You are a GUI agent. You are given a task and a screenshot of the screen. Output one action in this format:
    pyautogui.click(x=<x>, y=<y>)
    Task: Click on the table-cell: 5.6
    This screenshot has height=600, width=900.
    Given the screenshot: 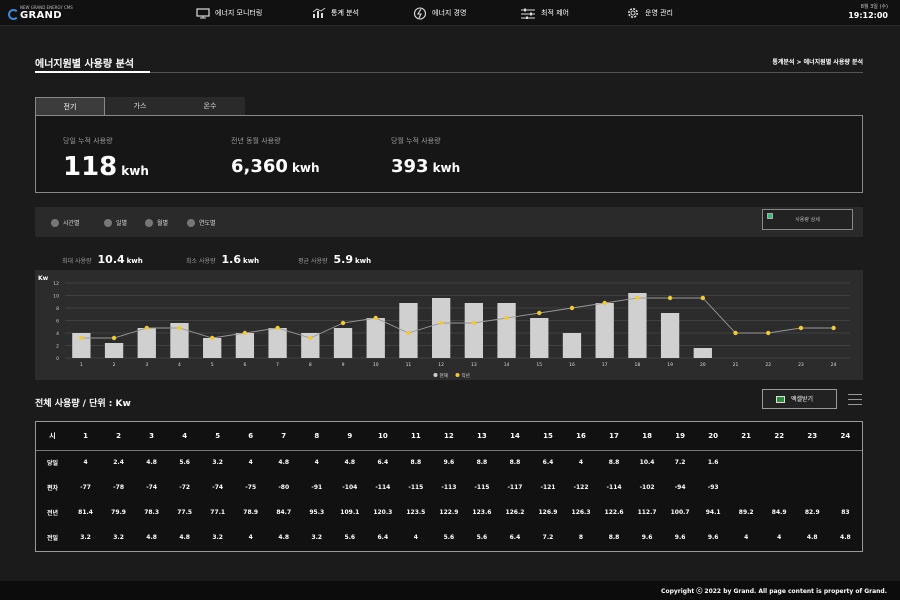 What is the action you would take?
    pyautogui.click(x=449, y=537)
    